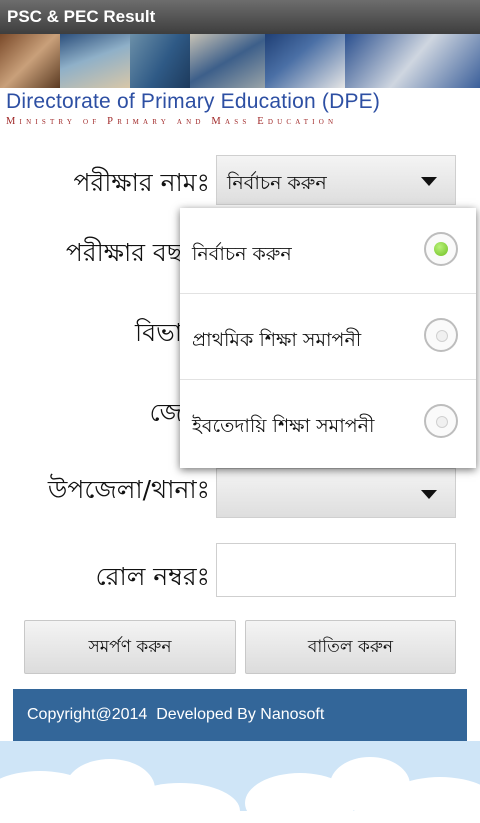 The width and height of the screenshot is (480, 823). I want to click on district-label: জে, so click(165, 412).